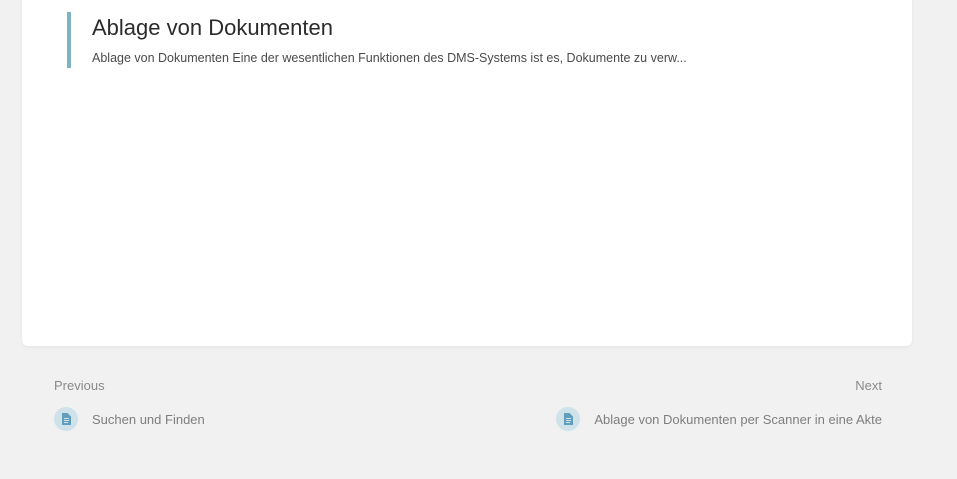  I want to click on previous-link-label: Suchen und Finden, so click(148, 419).